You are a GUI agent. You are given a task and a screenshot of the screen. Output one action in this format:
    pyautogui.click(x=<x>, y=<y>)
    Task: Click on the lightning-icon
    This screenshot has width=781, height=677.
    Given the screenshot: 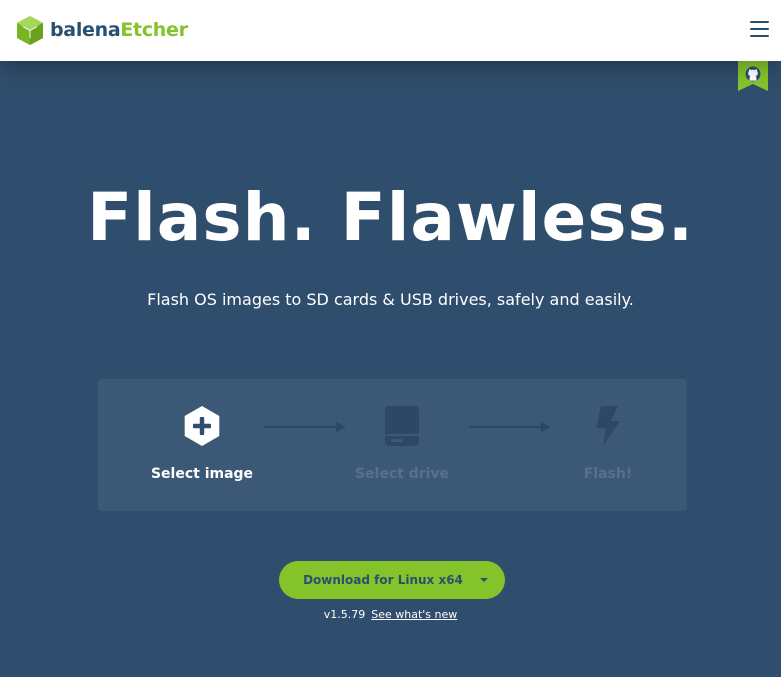 What is the action you would take?
    pyautogui.click(x=608, y=426)
    